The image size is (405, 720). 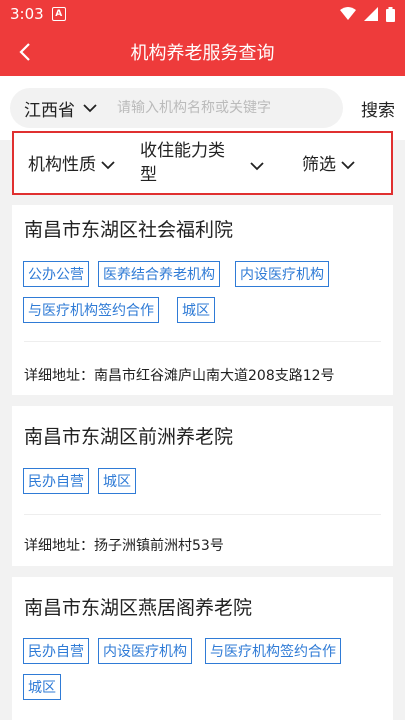 I want to click on search-button: 搜索, so click(x=378, y=108).